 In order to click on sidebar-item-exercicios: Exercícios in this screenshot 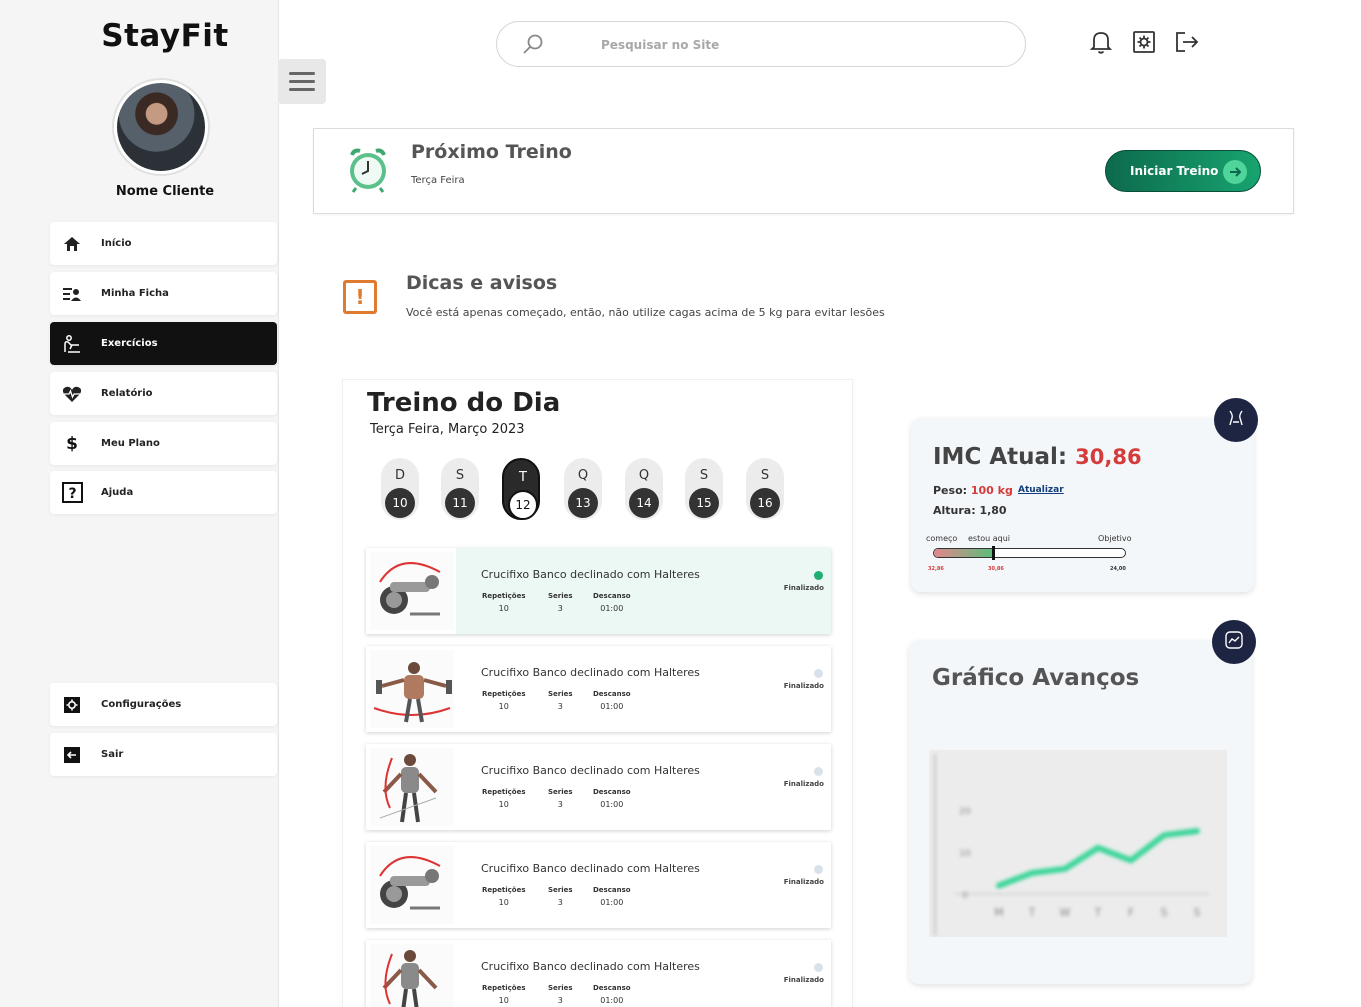, I will do `click(163, 343)`.